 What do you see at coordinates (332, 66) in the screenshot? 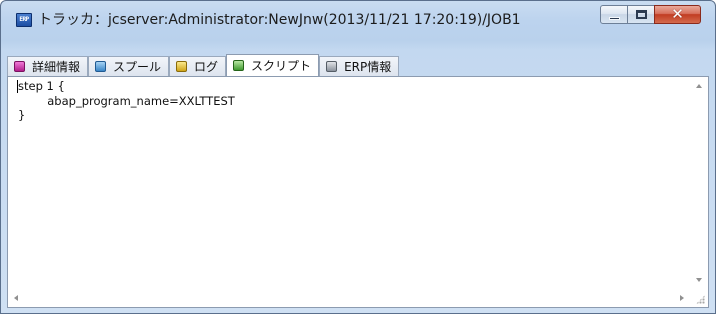
I see `gray-page-icon` at bounding box center [332, 66].